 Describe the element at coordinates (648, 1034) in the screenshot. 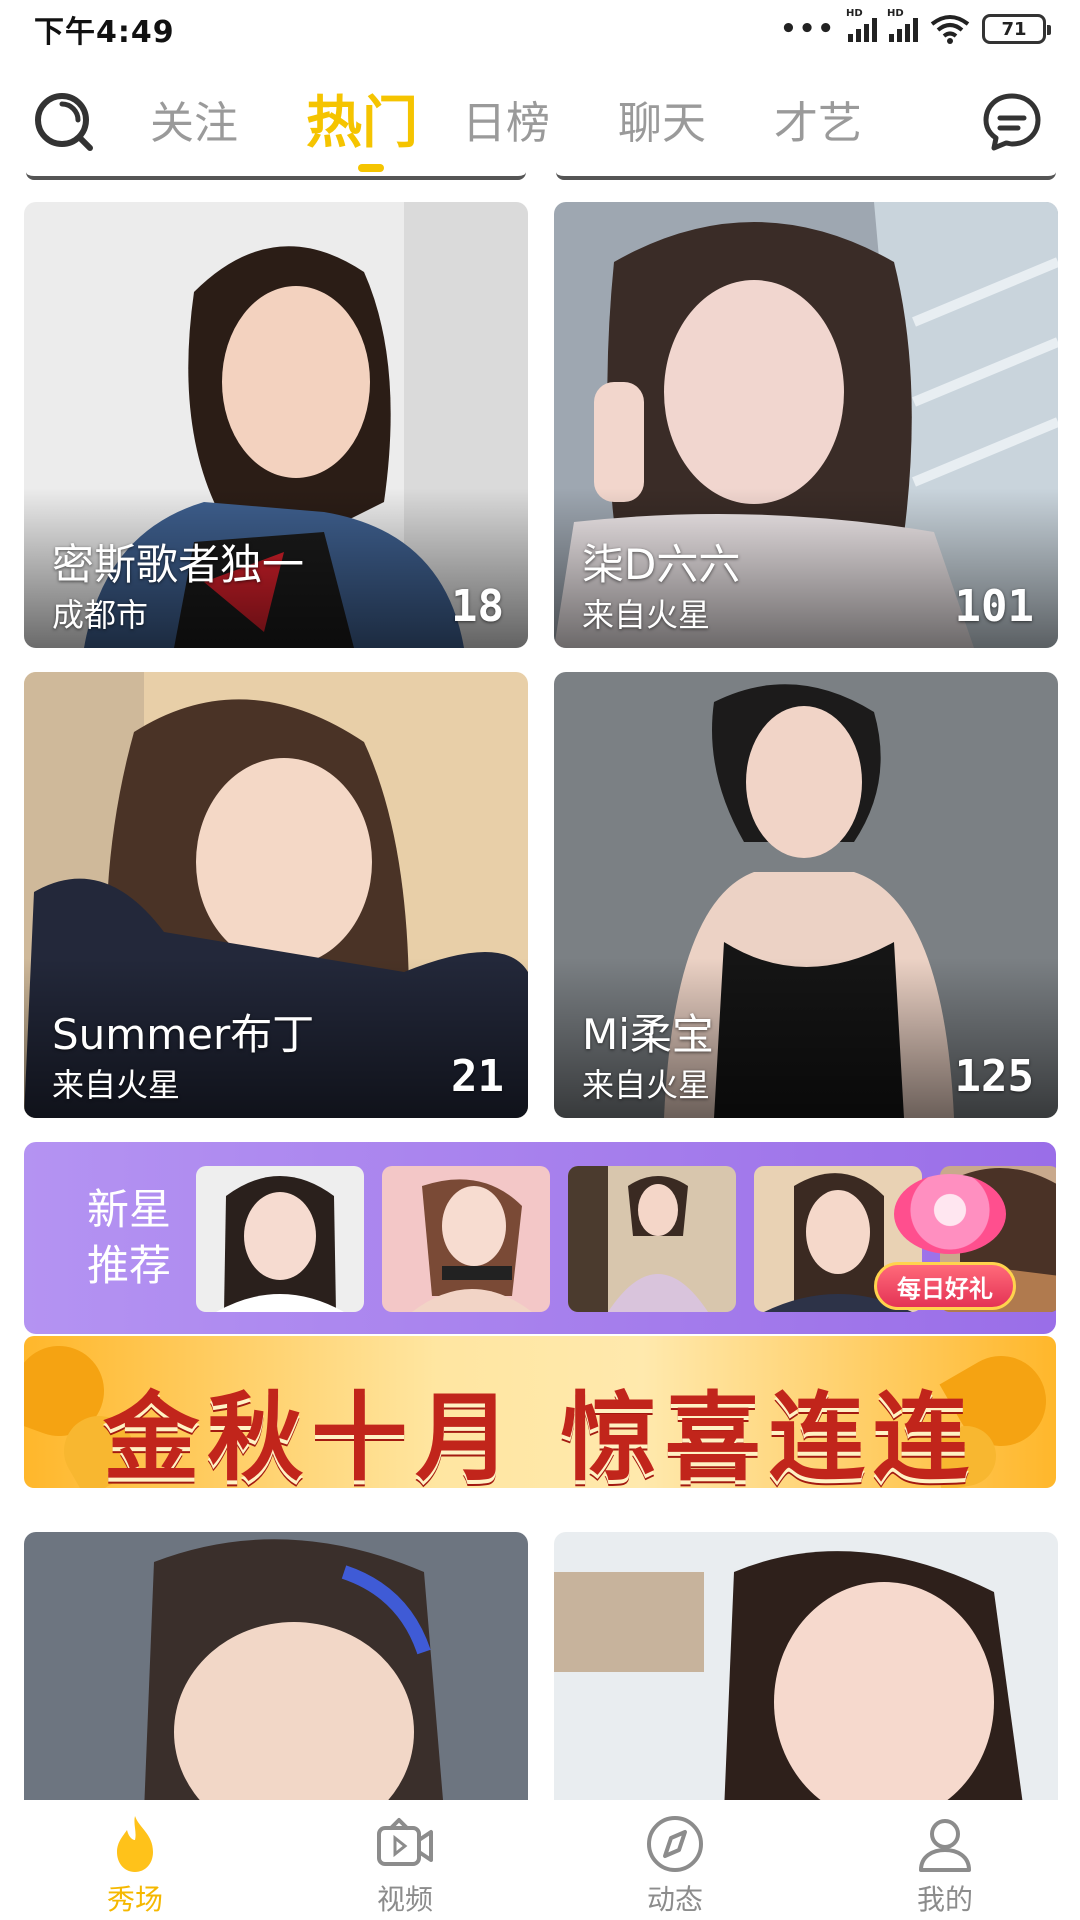

I see `streamer-name: Mi柔宝` at that location.